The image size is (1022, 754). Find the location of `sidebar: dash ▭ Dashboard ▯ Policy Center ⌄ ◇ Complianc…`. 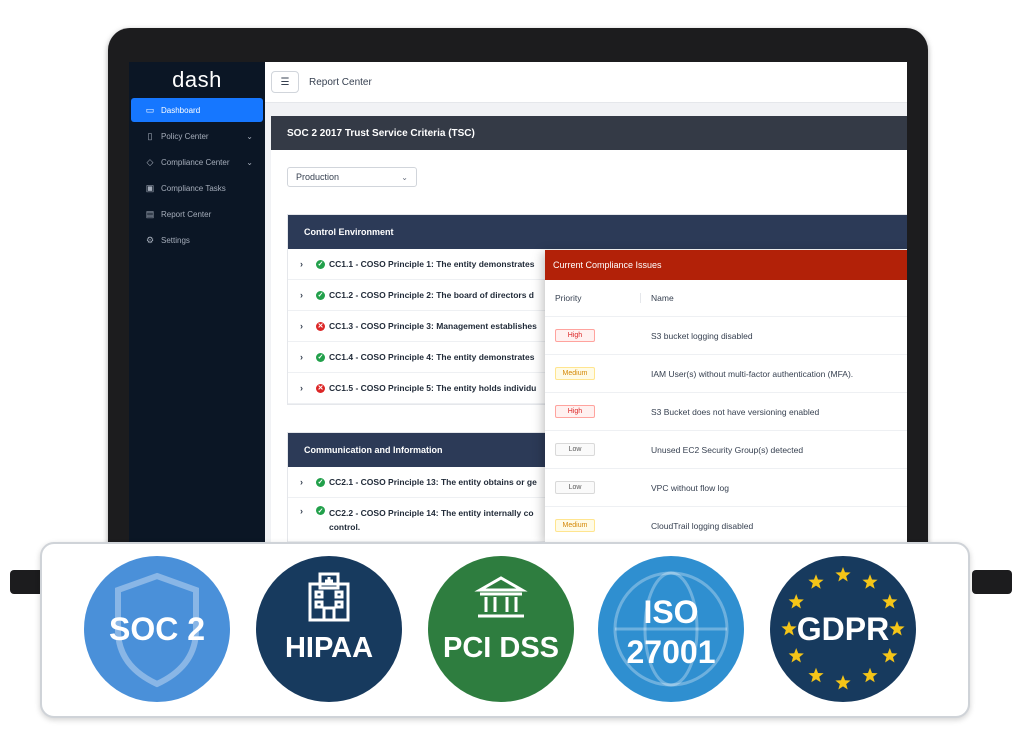

sidebar: dash ▭ Dashboard ▯ Policy Center ⌄ ◇ Complianc… is located at coordinates (197, 302).